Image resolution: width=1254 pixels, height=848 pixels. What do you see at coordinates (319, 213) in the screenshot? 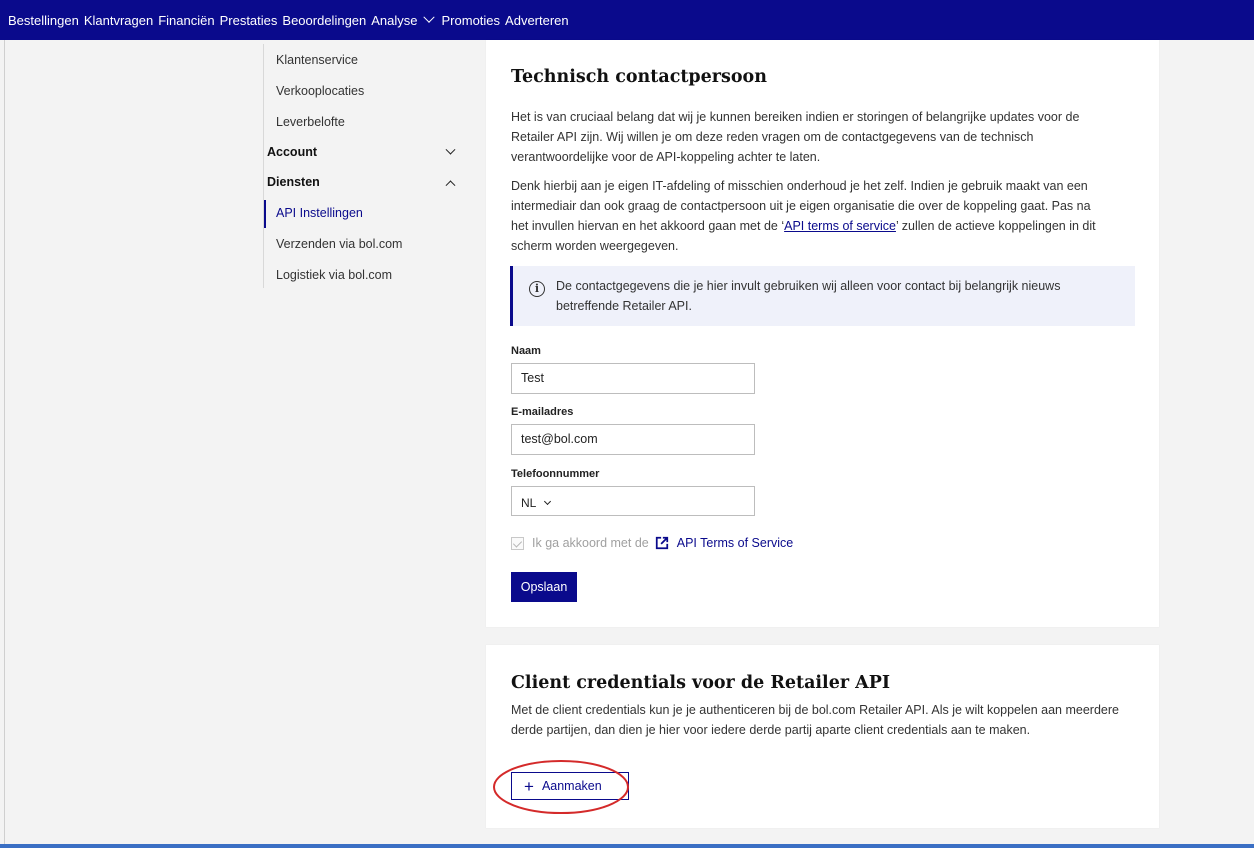
I see `sidebar-item-api-instellingen: API Instellingen` at bounding box center [319, 213].